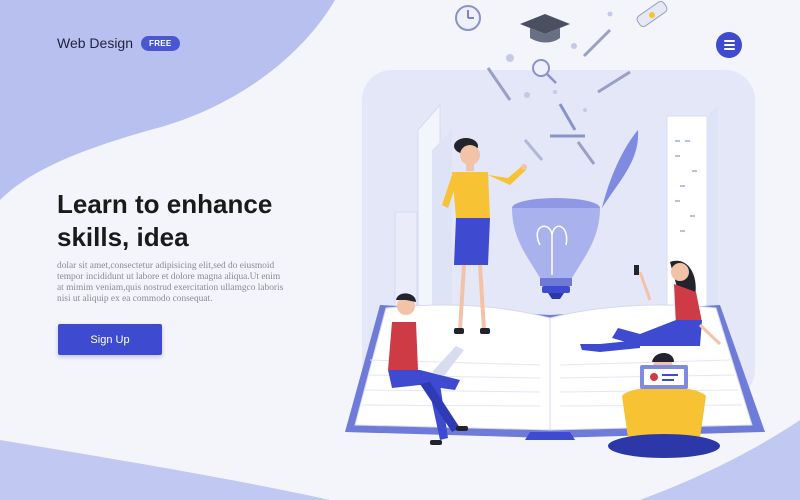  Describe the element at coordinates (160, 43) in the screenshot. I see `free-badge: FREE` at that location.